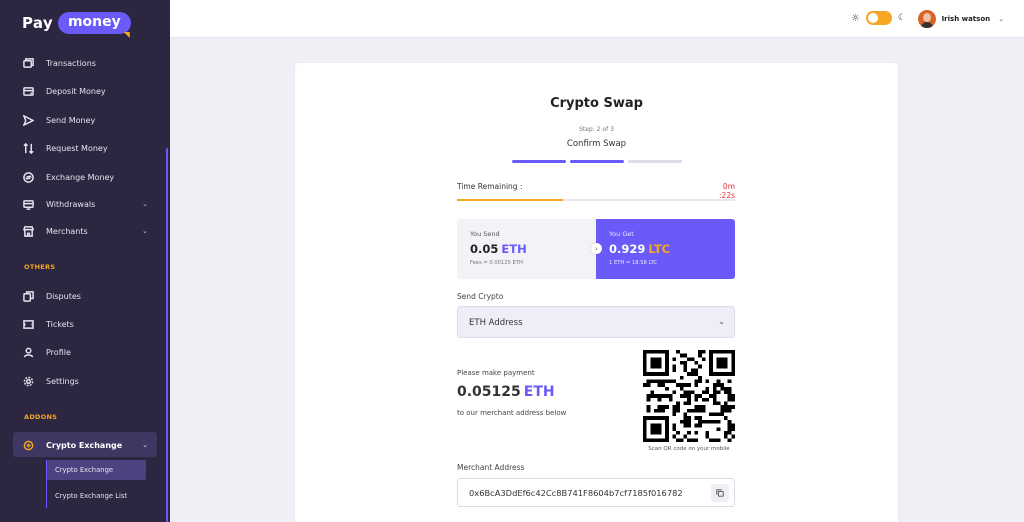 The image size is (1024, 522). Describe the element at coordinates (87, 324) in the screenshot. I see `sidebar-item-tickets: Tickets` at that location.